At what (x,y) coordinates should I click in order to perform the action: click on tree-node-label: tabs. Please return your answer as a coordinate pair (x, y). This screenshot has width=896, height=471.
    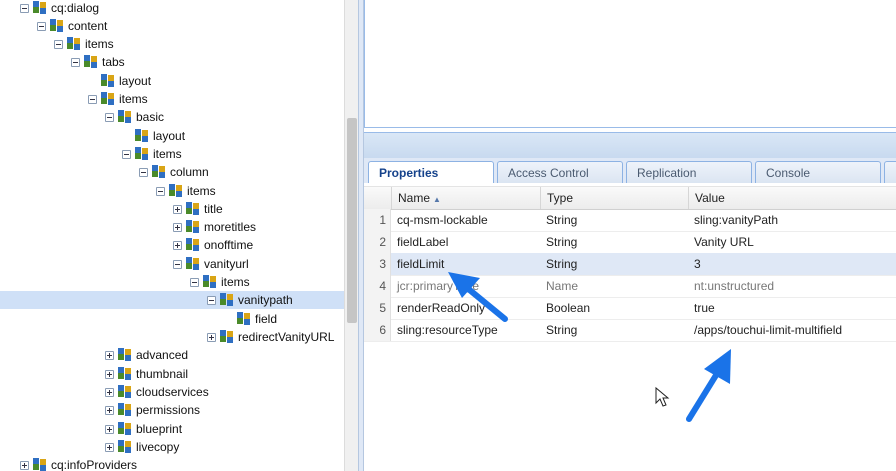
    Looking at the image, I should click on (113, 62).